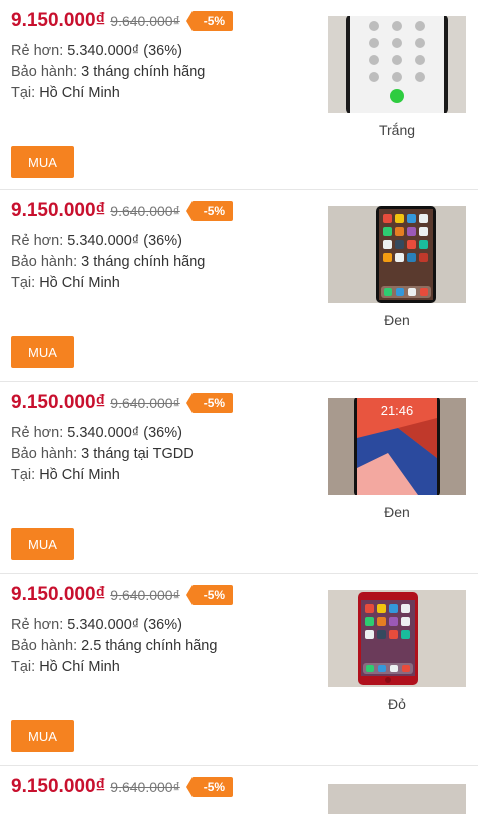  Describe the element at coordinates (397, 410) in the screenshot. I see `lockscreen-clock: 21:46` at that location.